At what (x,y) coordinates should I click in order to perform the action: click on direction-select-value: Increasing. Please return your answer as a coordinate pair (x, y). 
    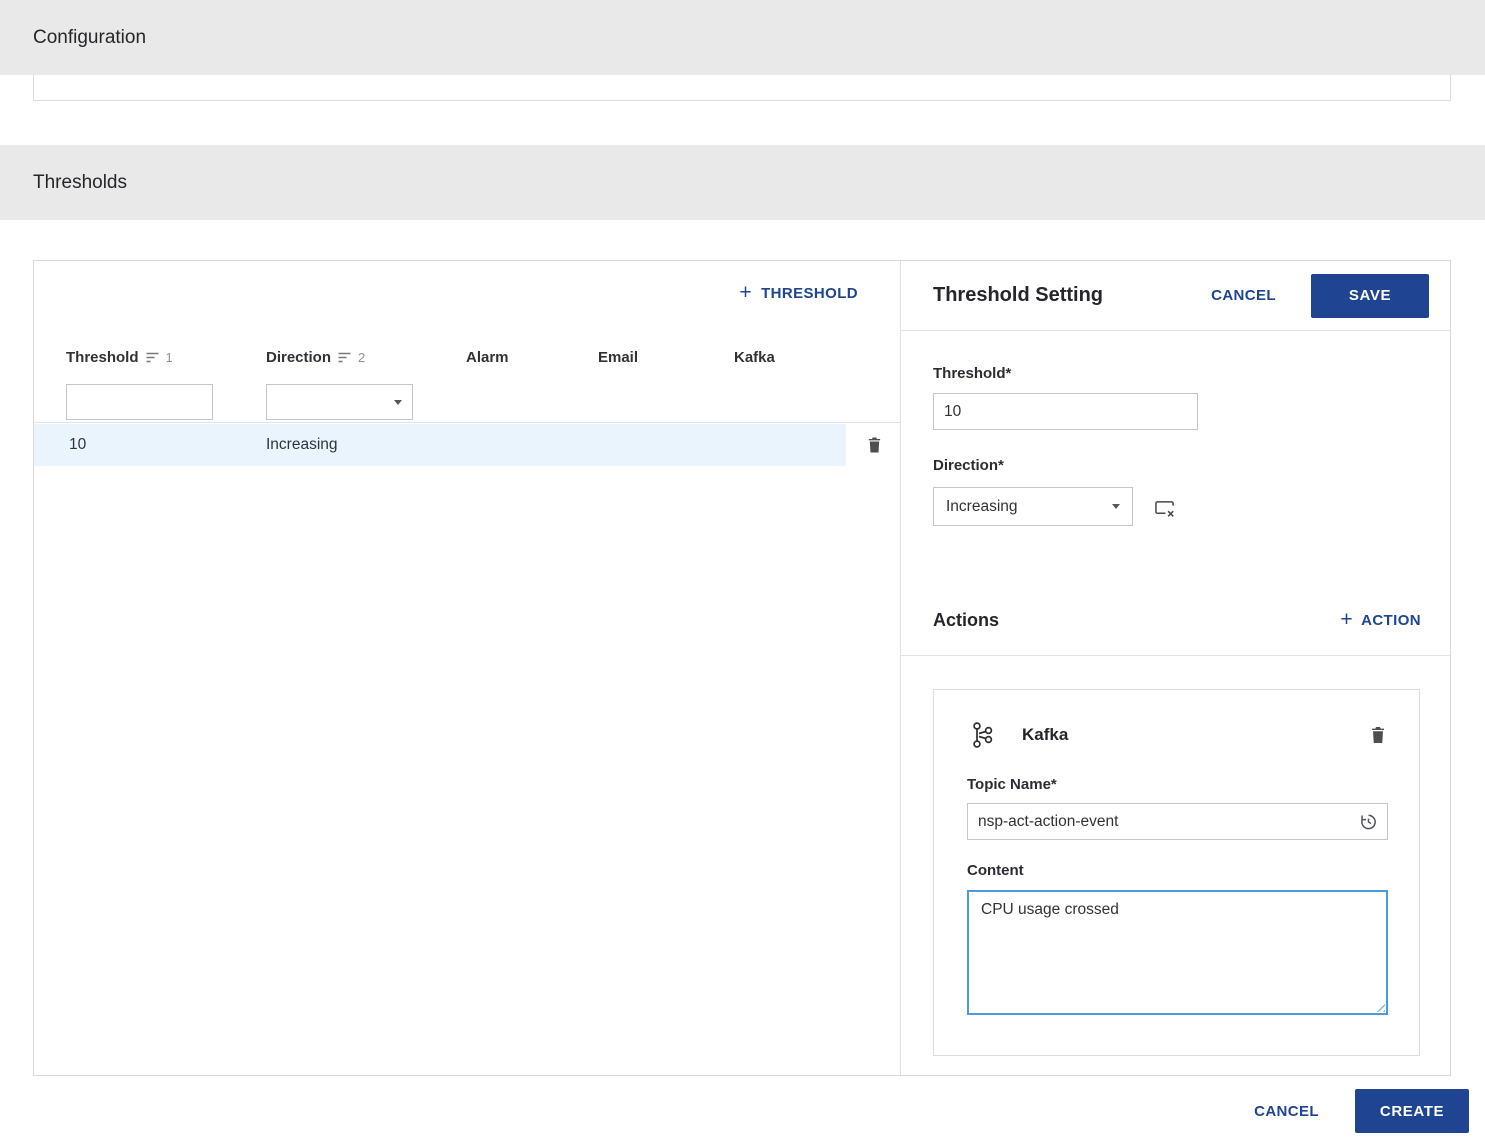
    Looking at the image, I should click on (982, 506).